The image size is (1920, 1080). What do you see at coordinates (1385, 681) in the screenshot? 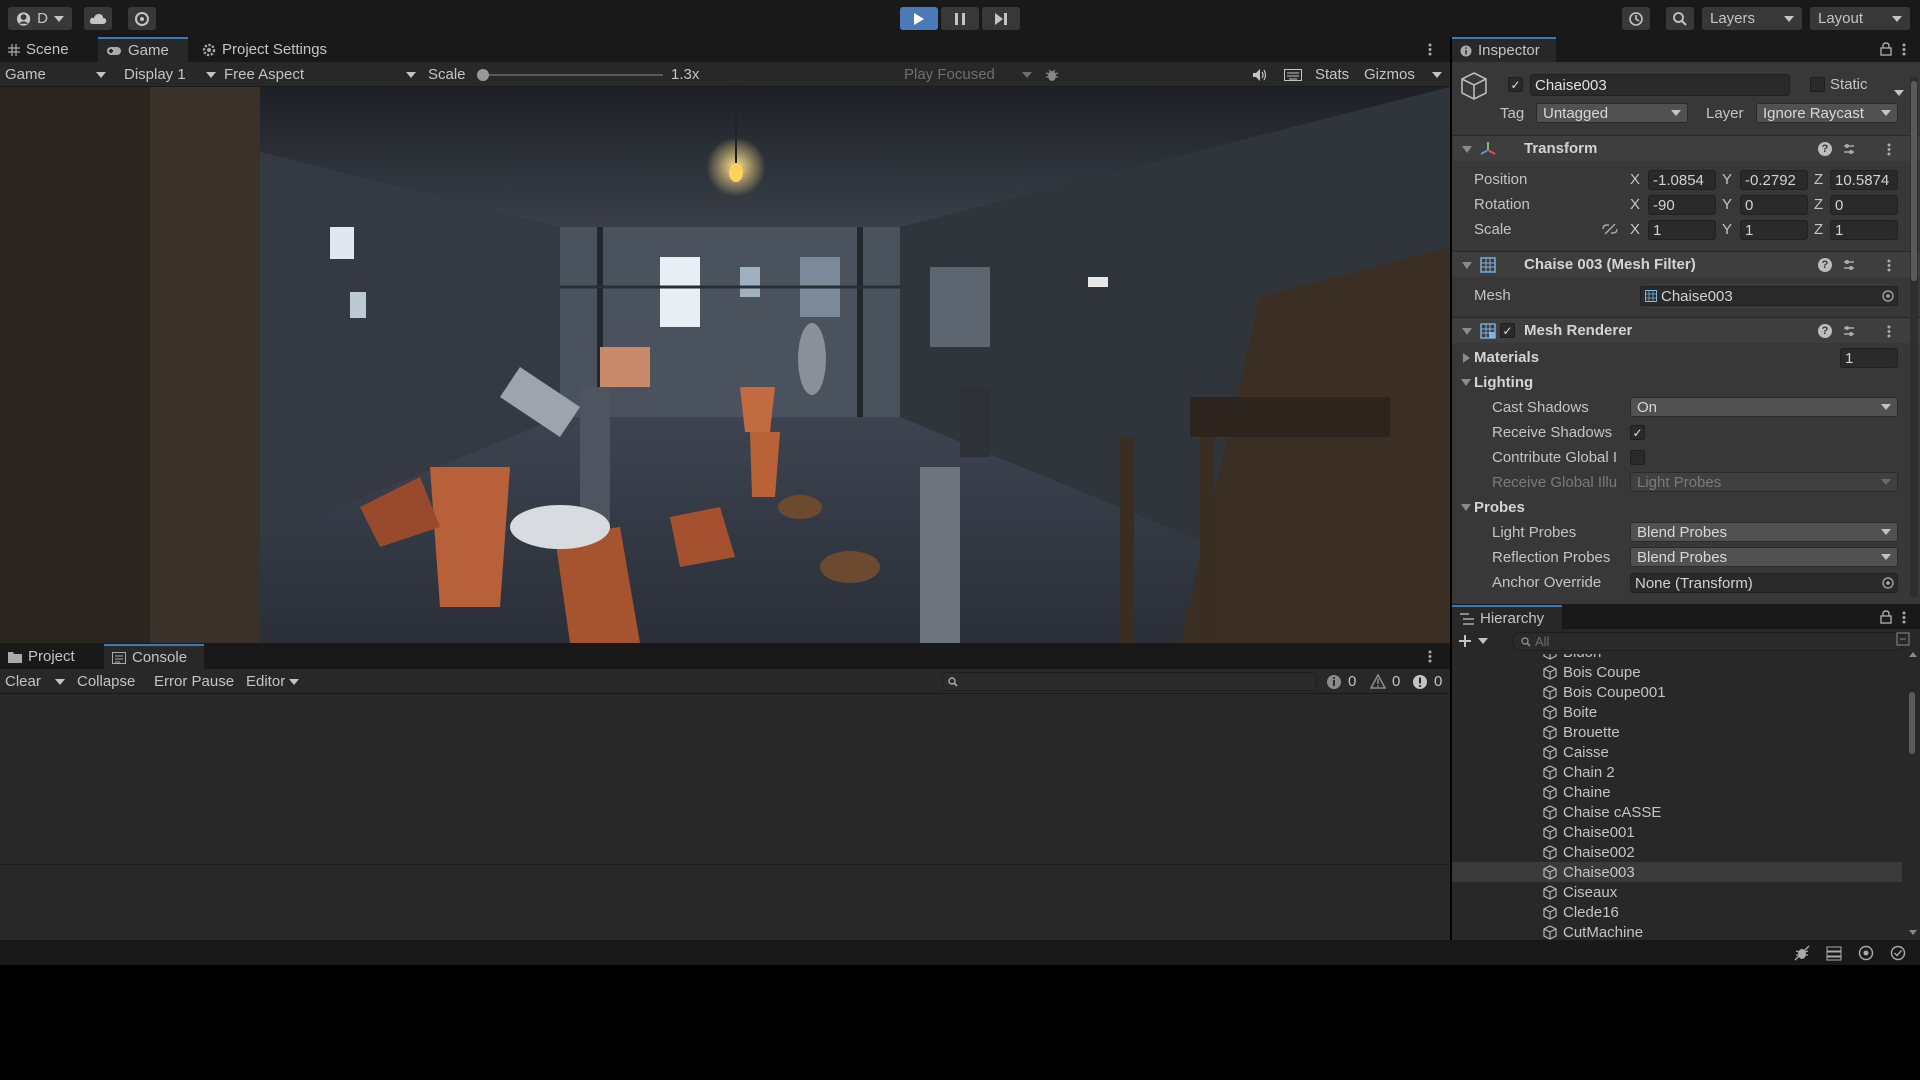
I see `warning-toggle: 0` at bounding box center [1385, 681].